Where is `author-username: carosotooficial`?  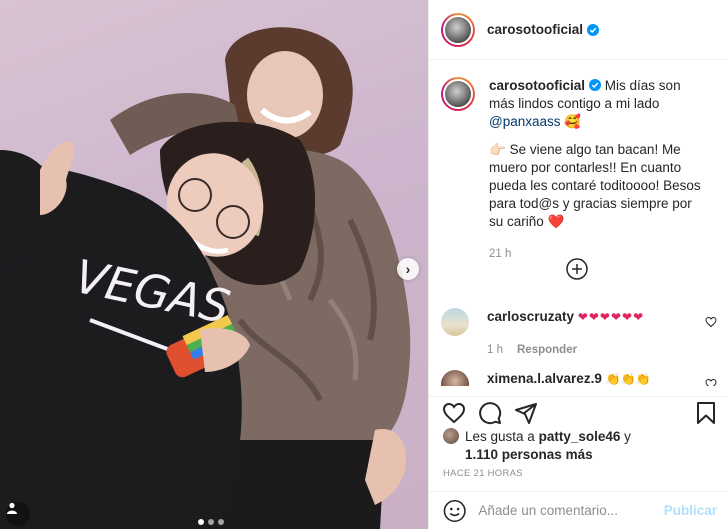 author-username: carosotooficial is located at coordinates (535, 29).